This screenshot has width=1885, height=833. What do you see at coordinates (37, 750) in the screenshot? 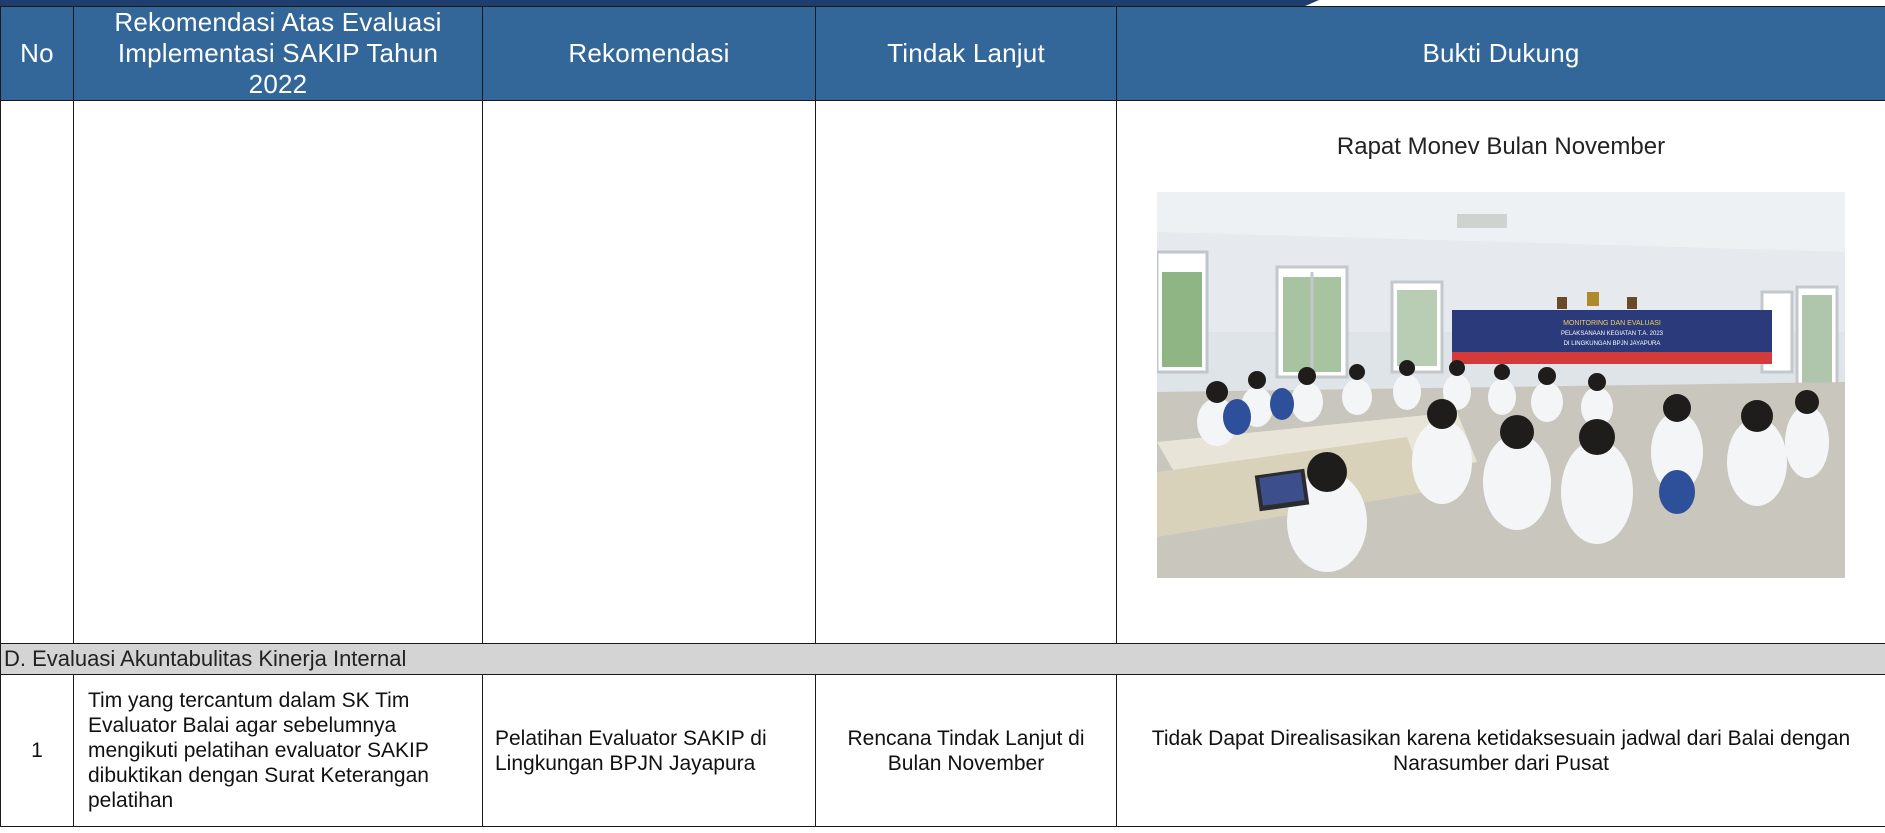
I see `row1-no: 1` at bounding box center [37, 750].